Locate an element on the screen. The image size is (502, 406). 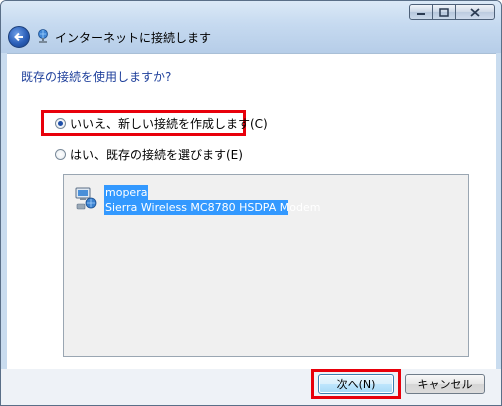
maximize-button is located at coordinates (444, 12).